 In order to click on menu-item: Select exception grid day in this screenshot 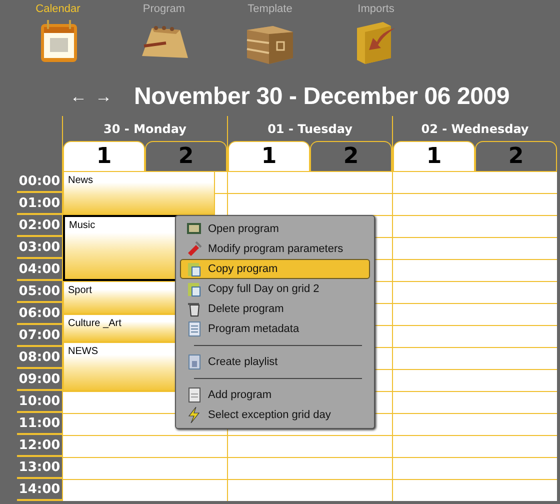, I will do `click(275, 415)`.